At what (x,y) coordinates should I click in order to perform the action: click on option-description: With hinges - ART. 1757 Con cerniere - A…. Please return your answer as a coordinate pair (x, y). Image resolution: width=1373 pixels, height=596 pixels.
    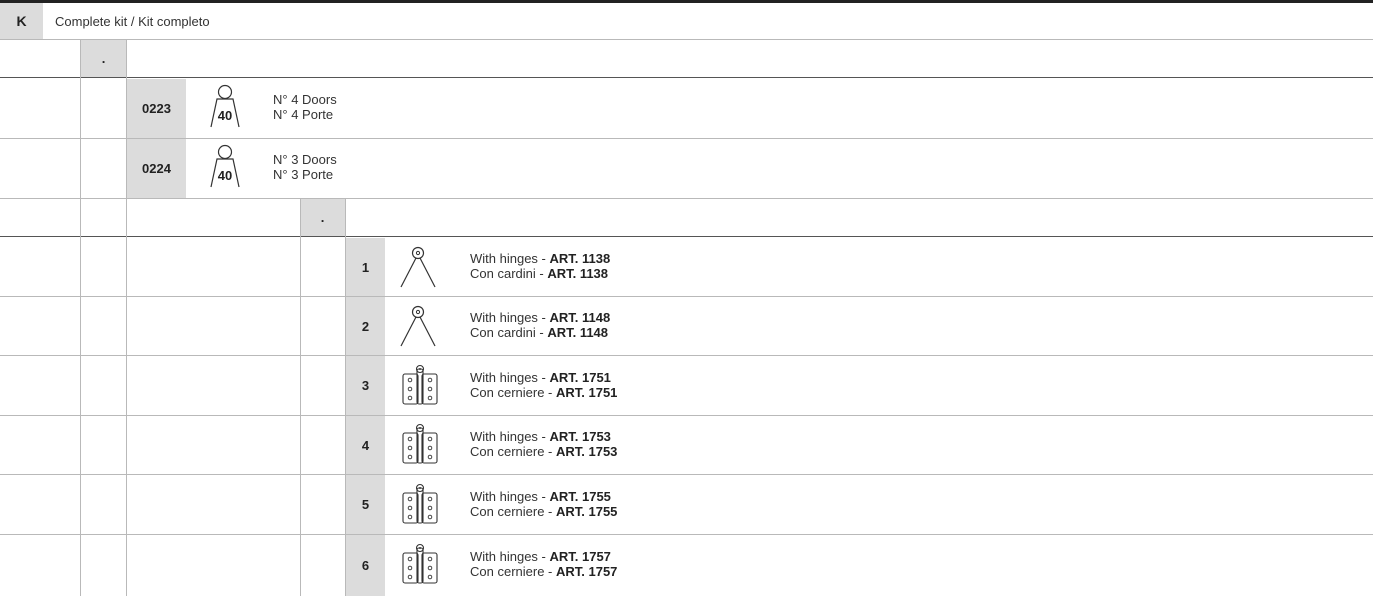
    Looking at the image, I should click on (543, 564).